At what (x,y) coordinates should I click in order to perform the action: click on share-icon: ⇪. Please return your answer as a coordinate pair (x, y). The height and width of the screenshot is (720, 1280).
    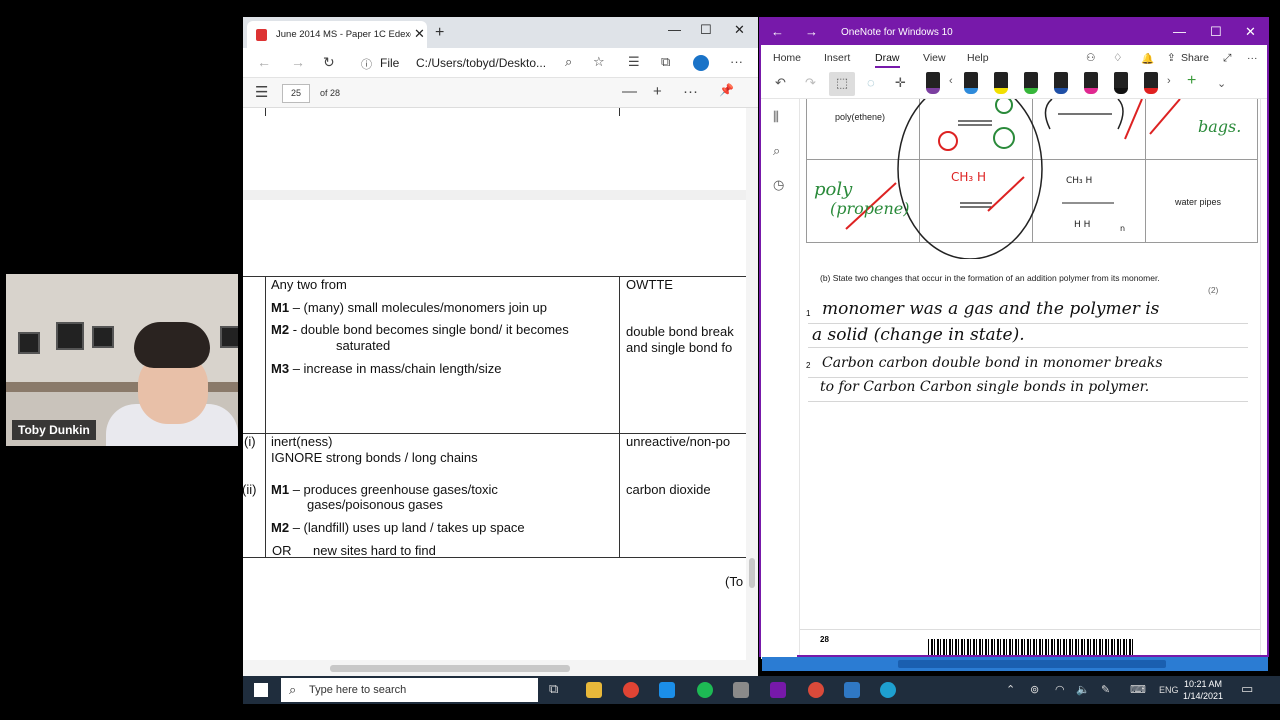
    Looking at the image, I should click on (1171, 58).